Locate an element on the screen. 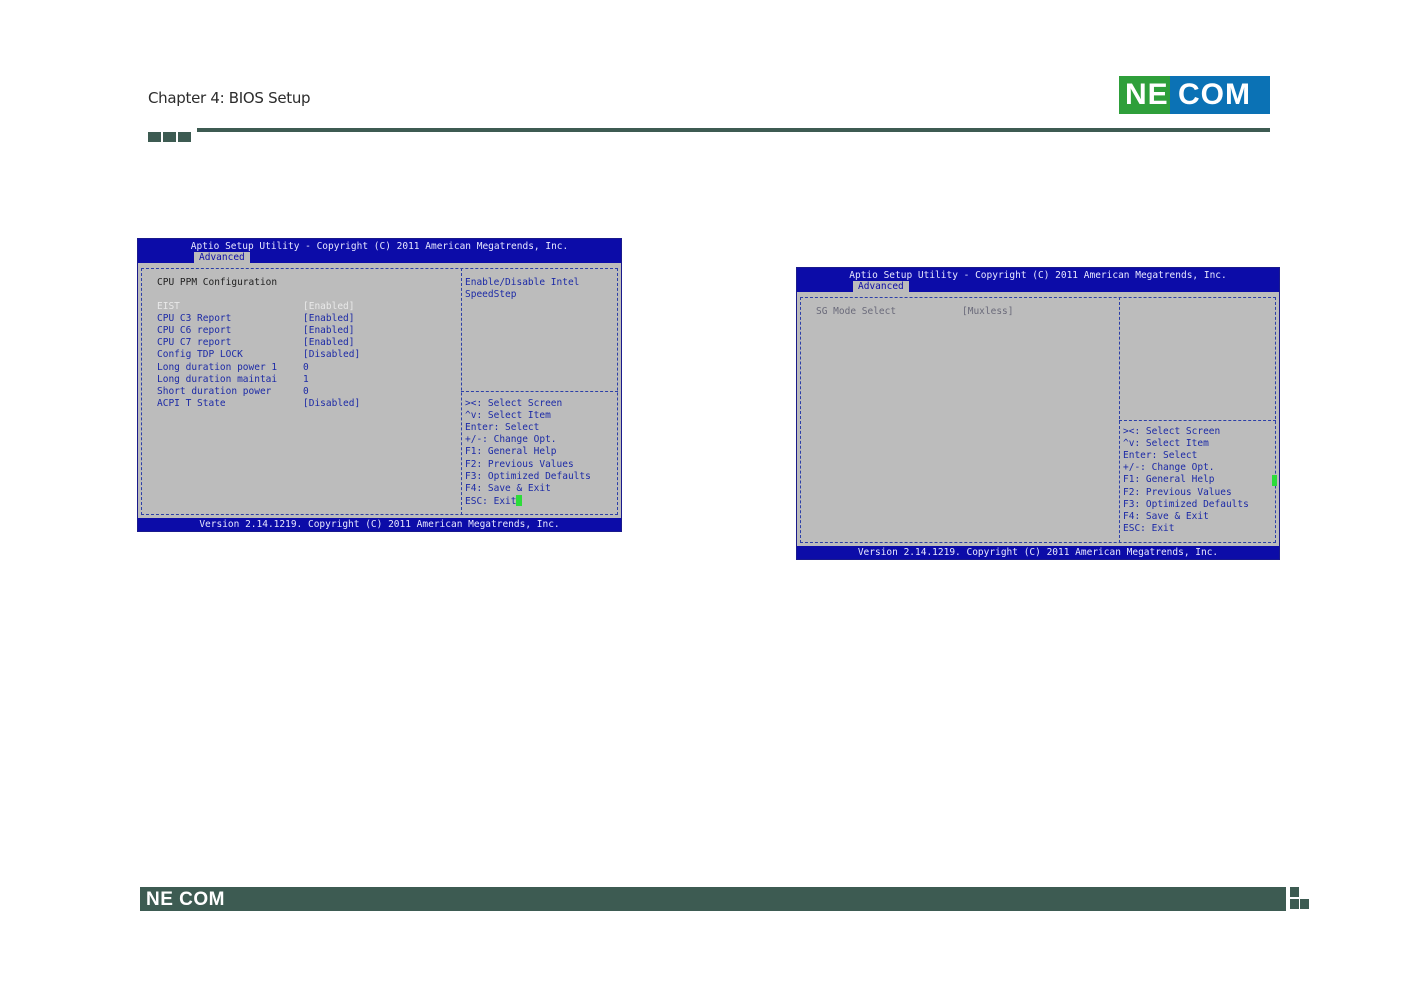 This screenshot has width=1419, height=999. setting-label: Long duration maintai is located at coordinates (217, 380).